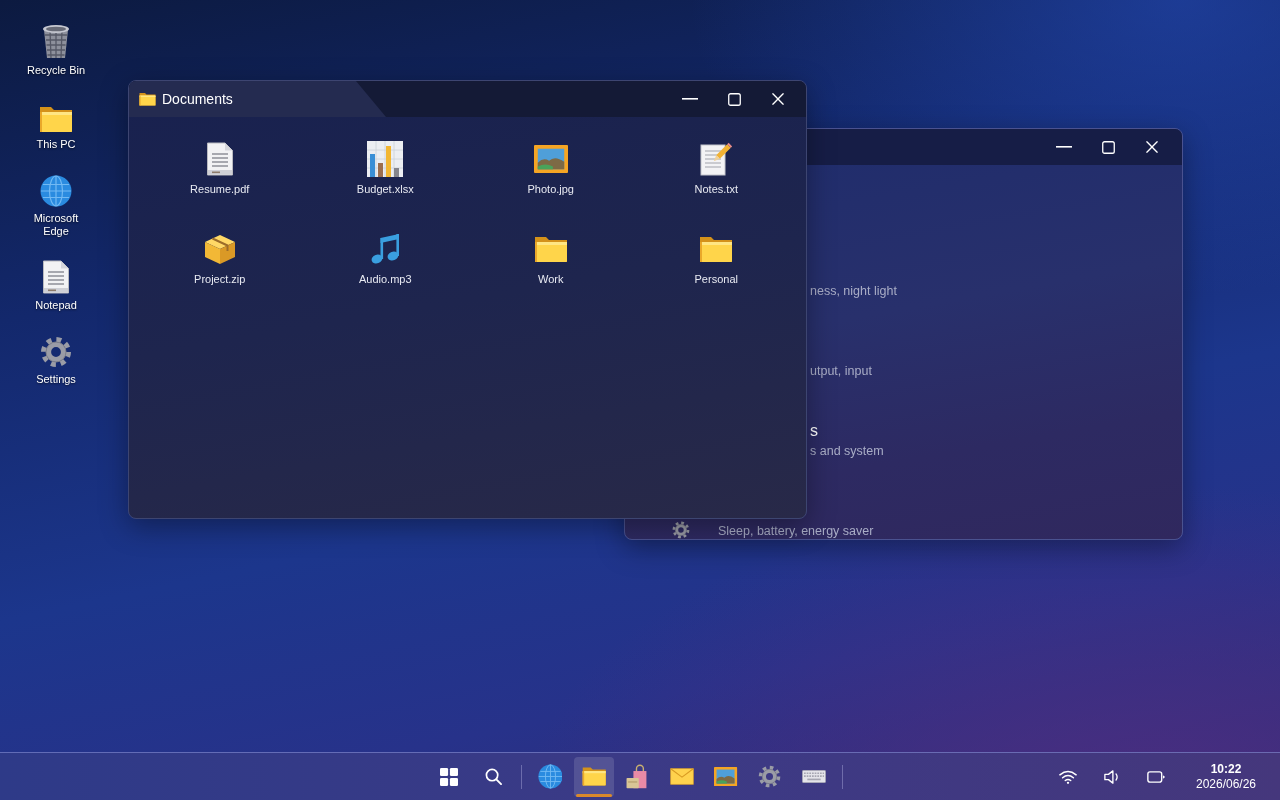 The width and height of the screenshot is (1280, 800). I want to click on speaker-icon, so click(1112, 776).